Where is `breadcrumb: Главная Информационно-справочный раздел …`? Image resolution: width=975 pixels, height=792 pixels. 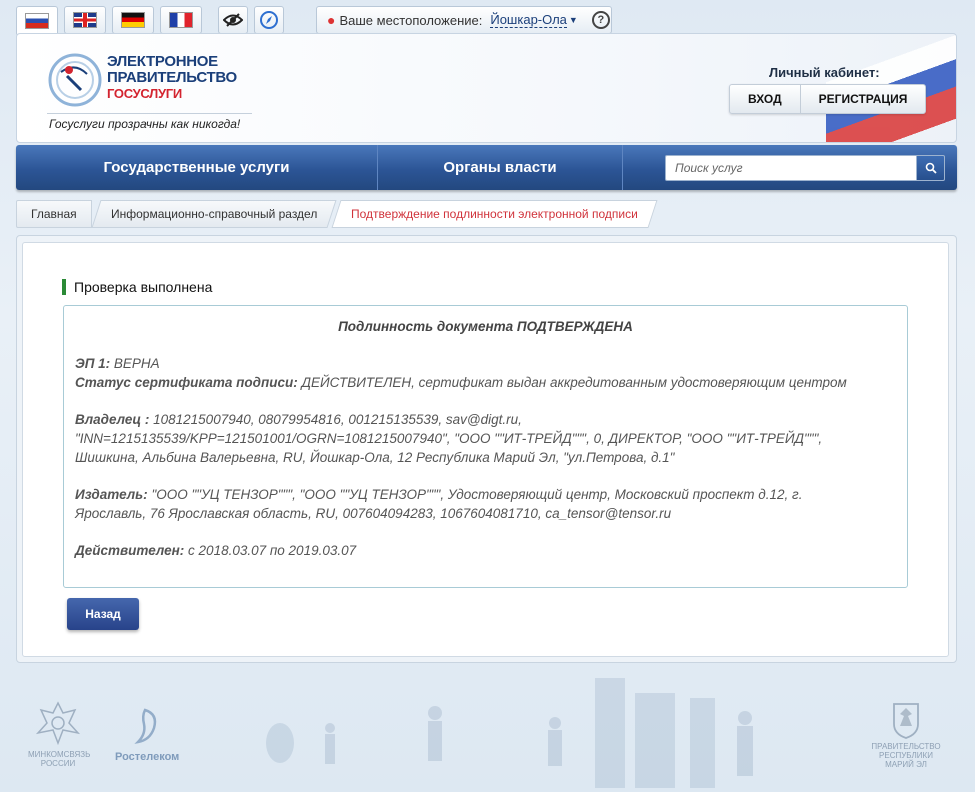
breadcrumb: Главная Информационно-справочный раздел … is located at coordinates (336, 214).